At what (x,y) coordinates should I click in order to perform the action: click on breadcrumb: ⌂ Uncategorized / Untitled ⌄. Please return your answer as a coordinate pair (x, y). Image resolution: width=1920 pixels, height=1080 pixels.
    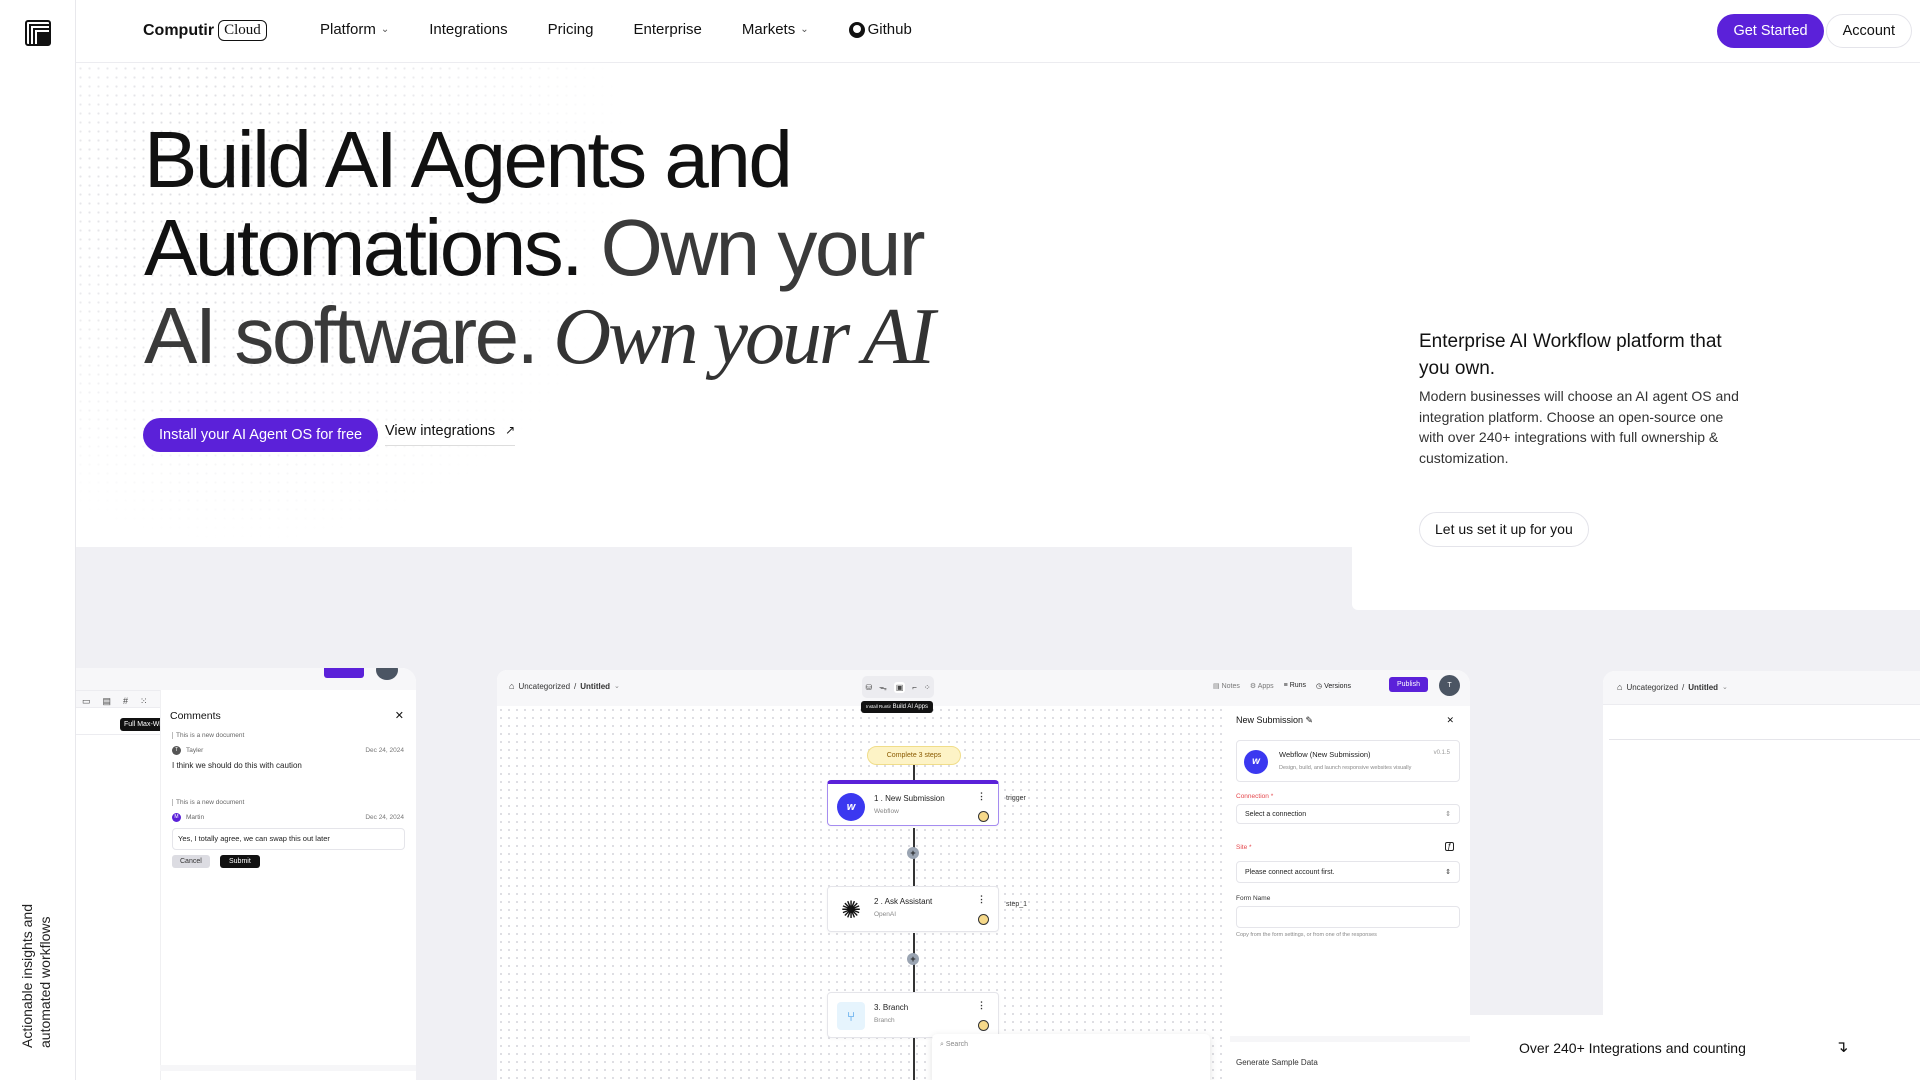
    Looking at the image, I should click on (1672, 687).